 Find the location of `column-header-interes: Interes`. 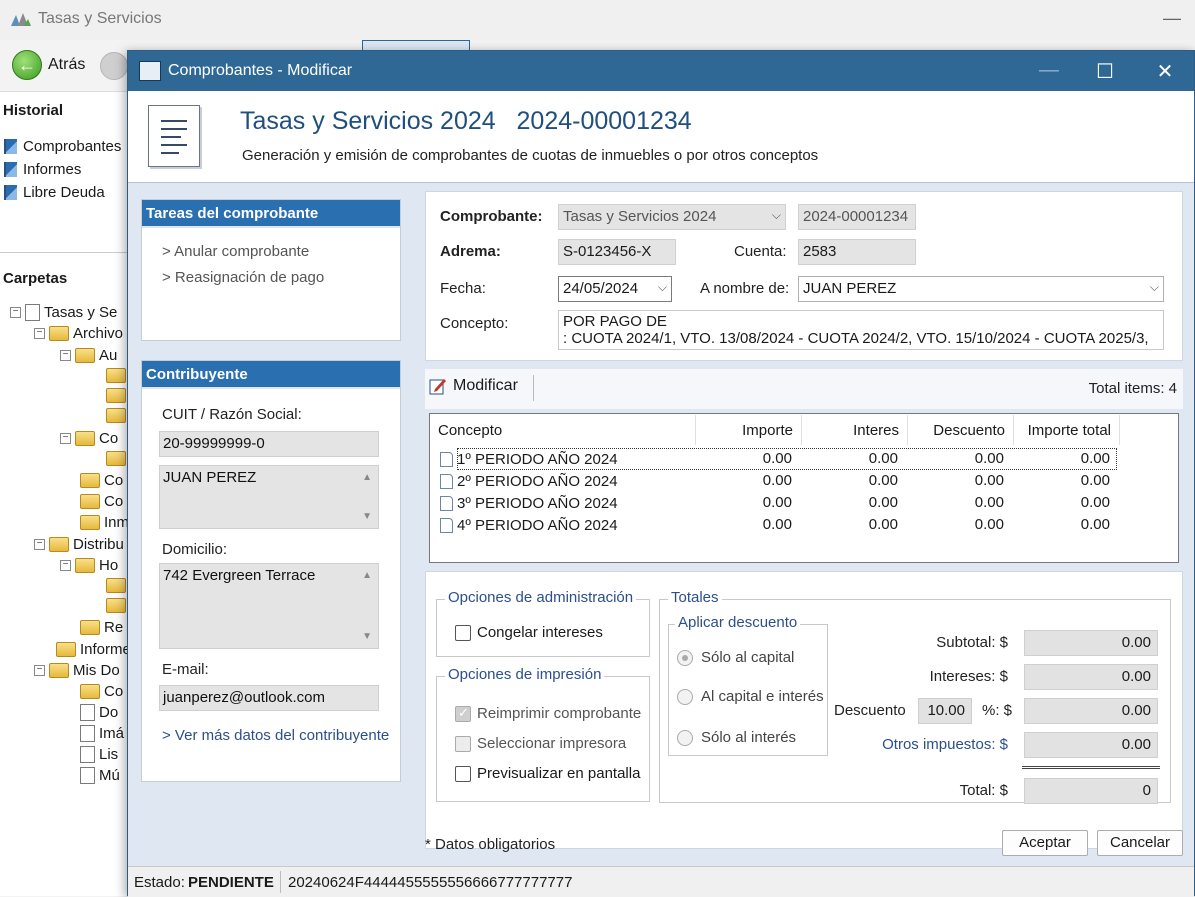

column-header-interes: Interes is located at coordinates (855, 430).